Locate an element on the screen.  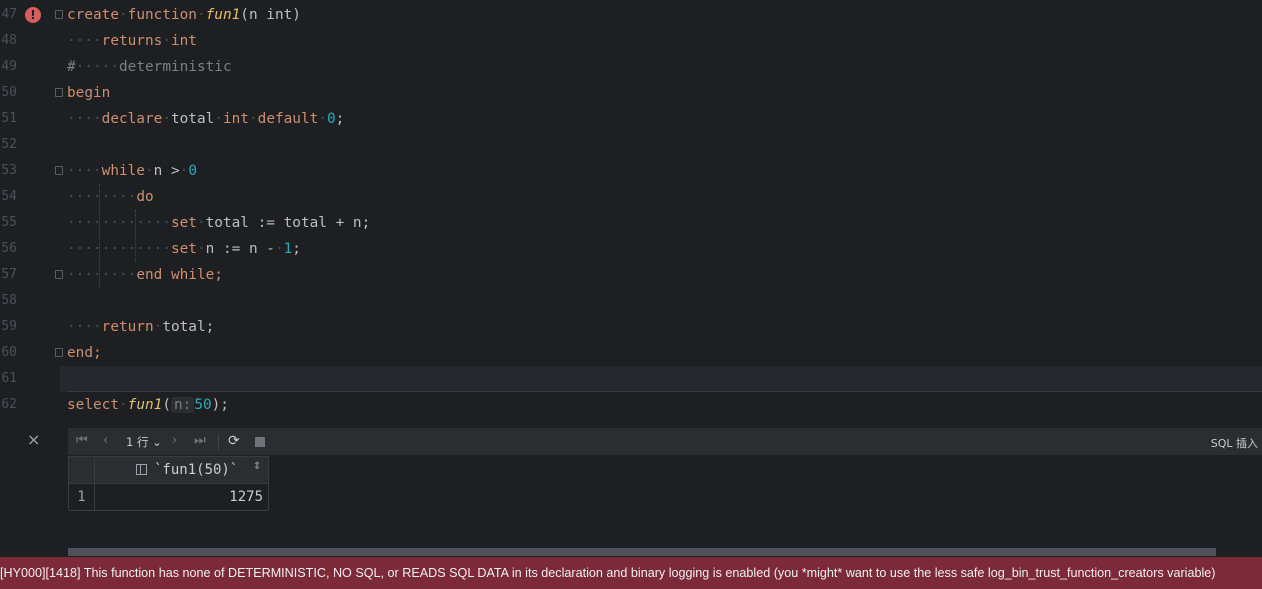
line-number: 58 is located at coordinates (9, 300).